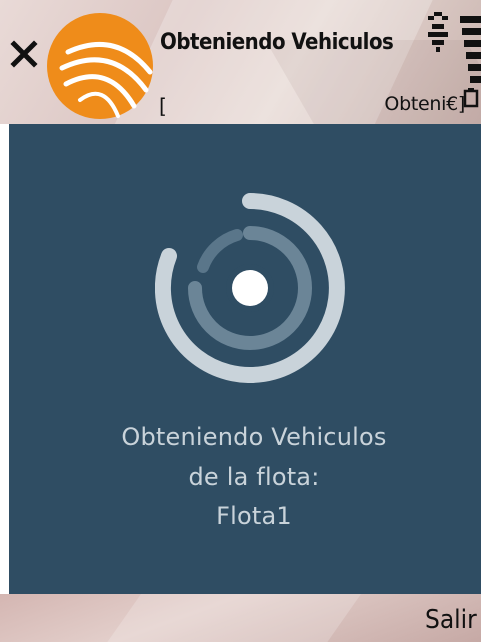 The image size is (481, 642). I want to click on exit-softkey: Salir, so click(451, 620).